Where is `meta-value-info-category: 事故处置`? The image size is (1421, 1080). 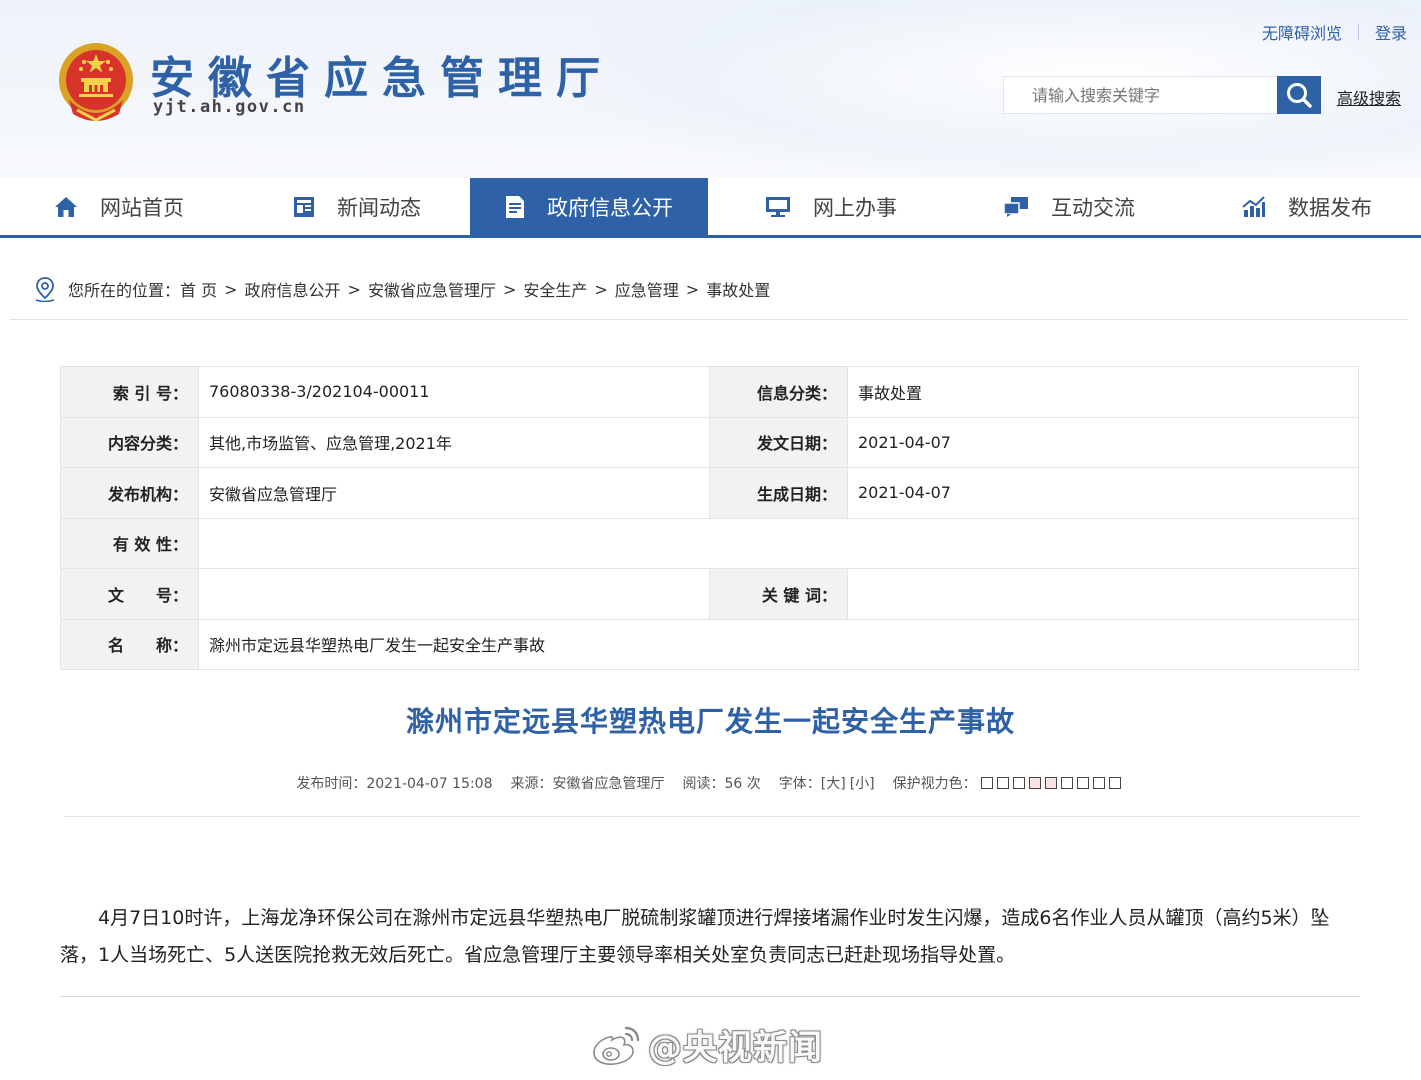
meta-value-info-category: 事故处置 is located at coordinates (1103, 392).